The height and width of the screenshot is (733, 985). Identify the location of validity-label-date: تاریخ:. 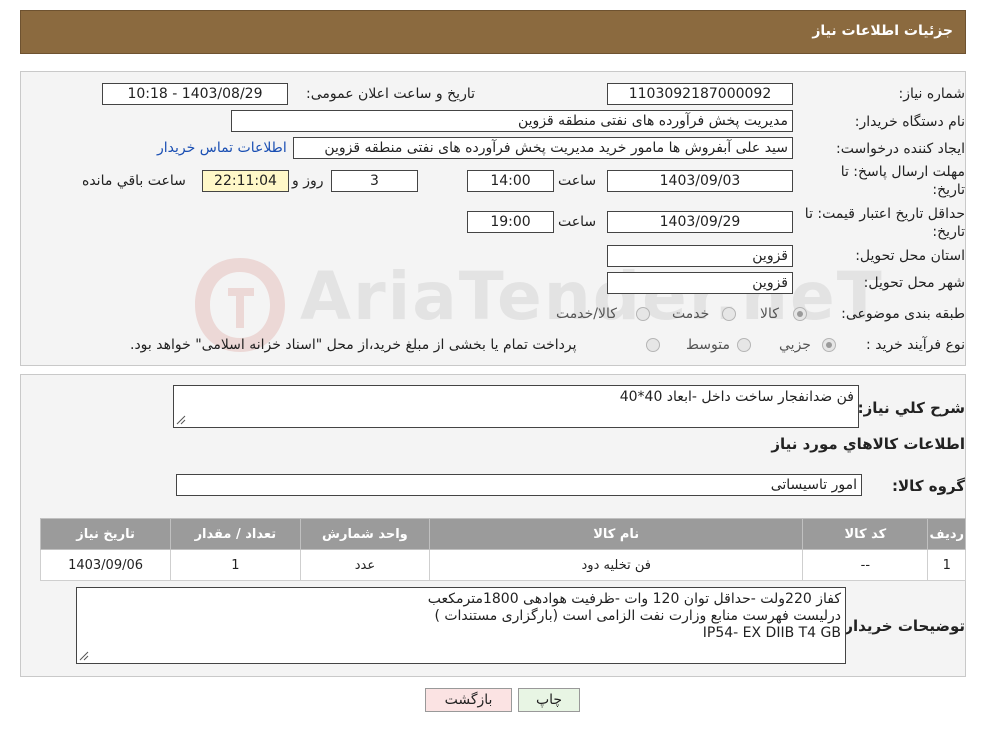
(948, 232).